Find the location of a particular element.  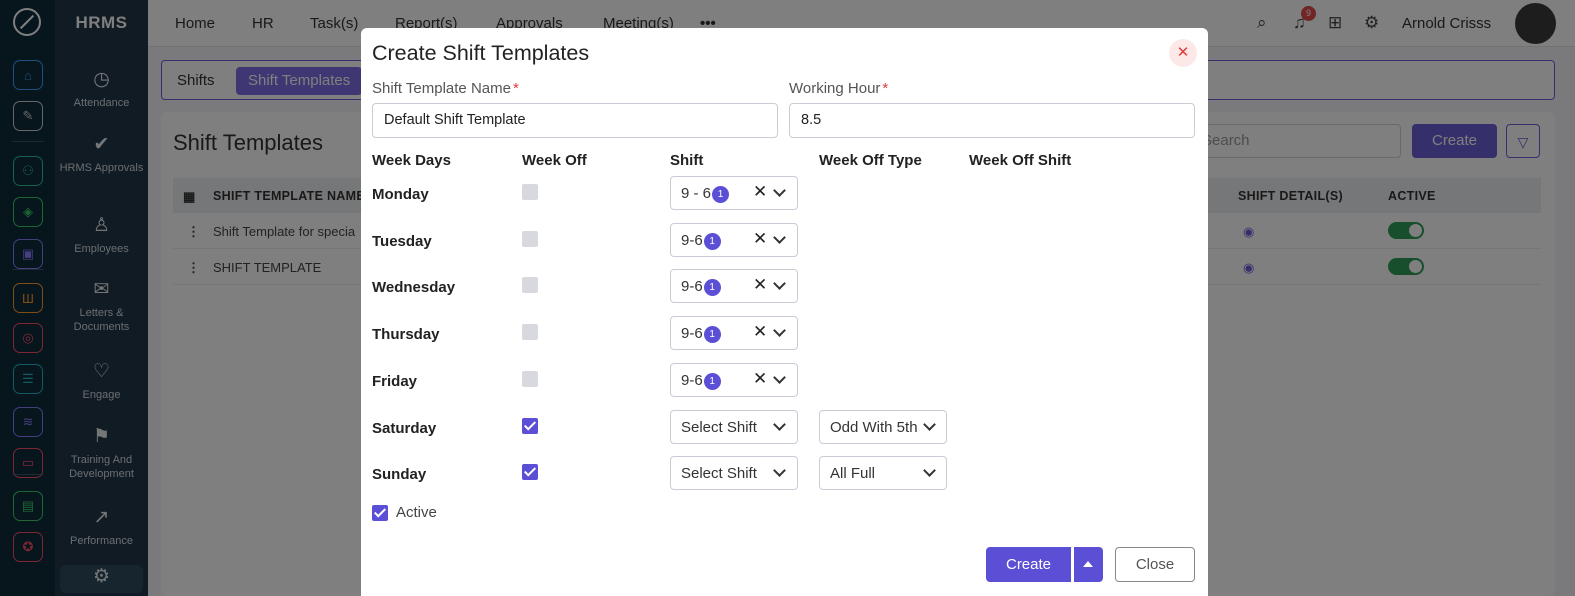

close-icon: ✕ is located at coordinates (1183, 53).